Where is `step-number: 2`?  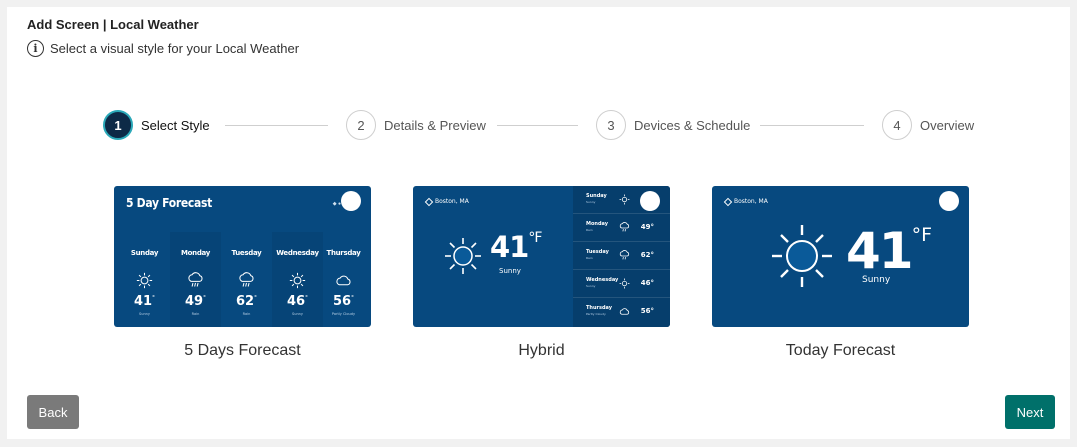 step-number: 2 is located at coordinates (361, 125).